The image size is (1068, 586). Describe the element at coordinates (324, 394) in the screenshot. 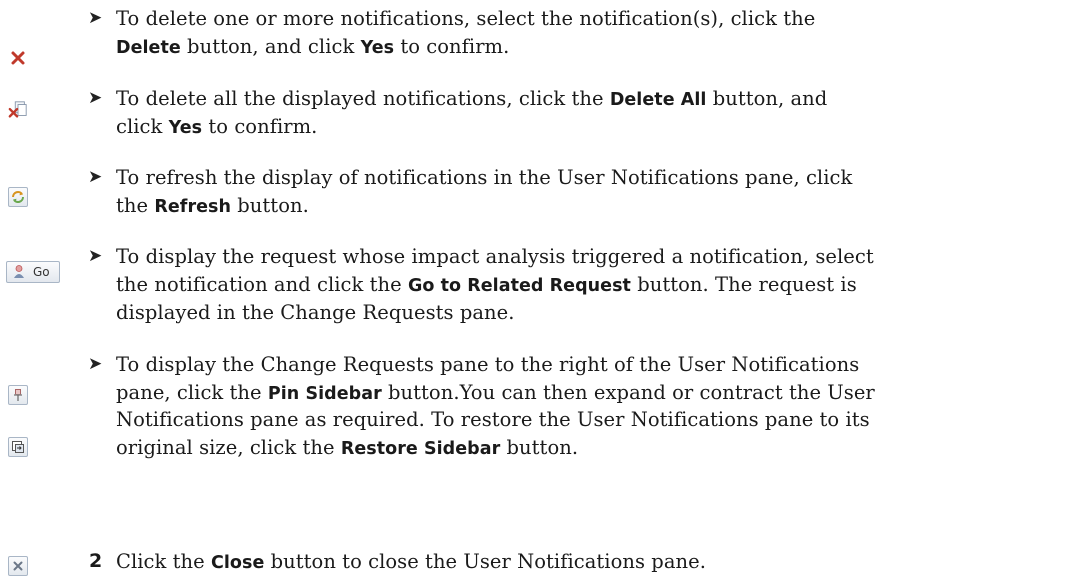

I see `bold-term: Pin Sidebar` at that location.